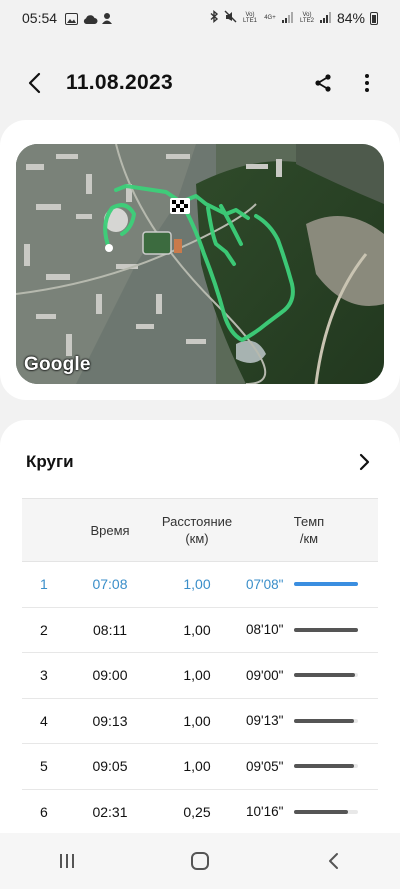 This screenshot has height=889, width=400. What do you see at coordinates (325, 18) in the screenshot?
I see `signal-2-icon` at bounding box center [325, 18].